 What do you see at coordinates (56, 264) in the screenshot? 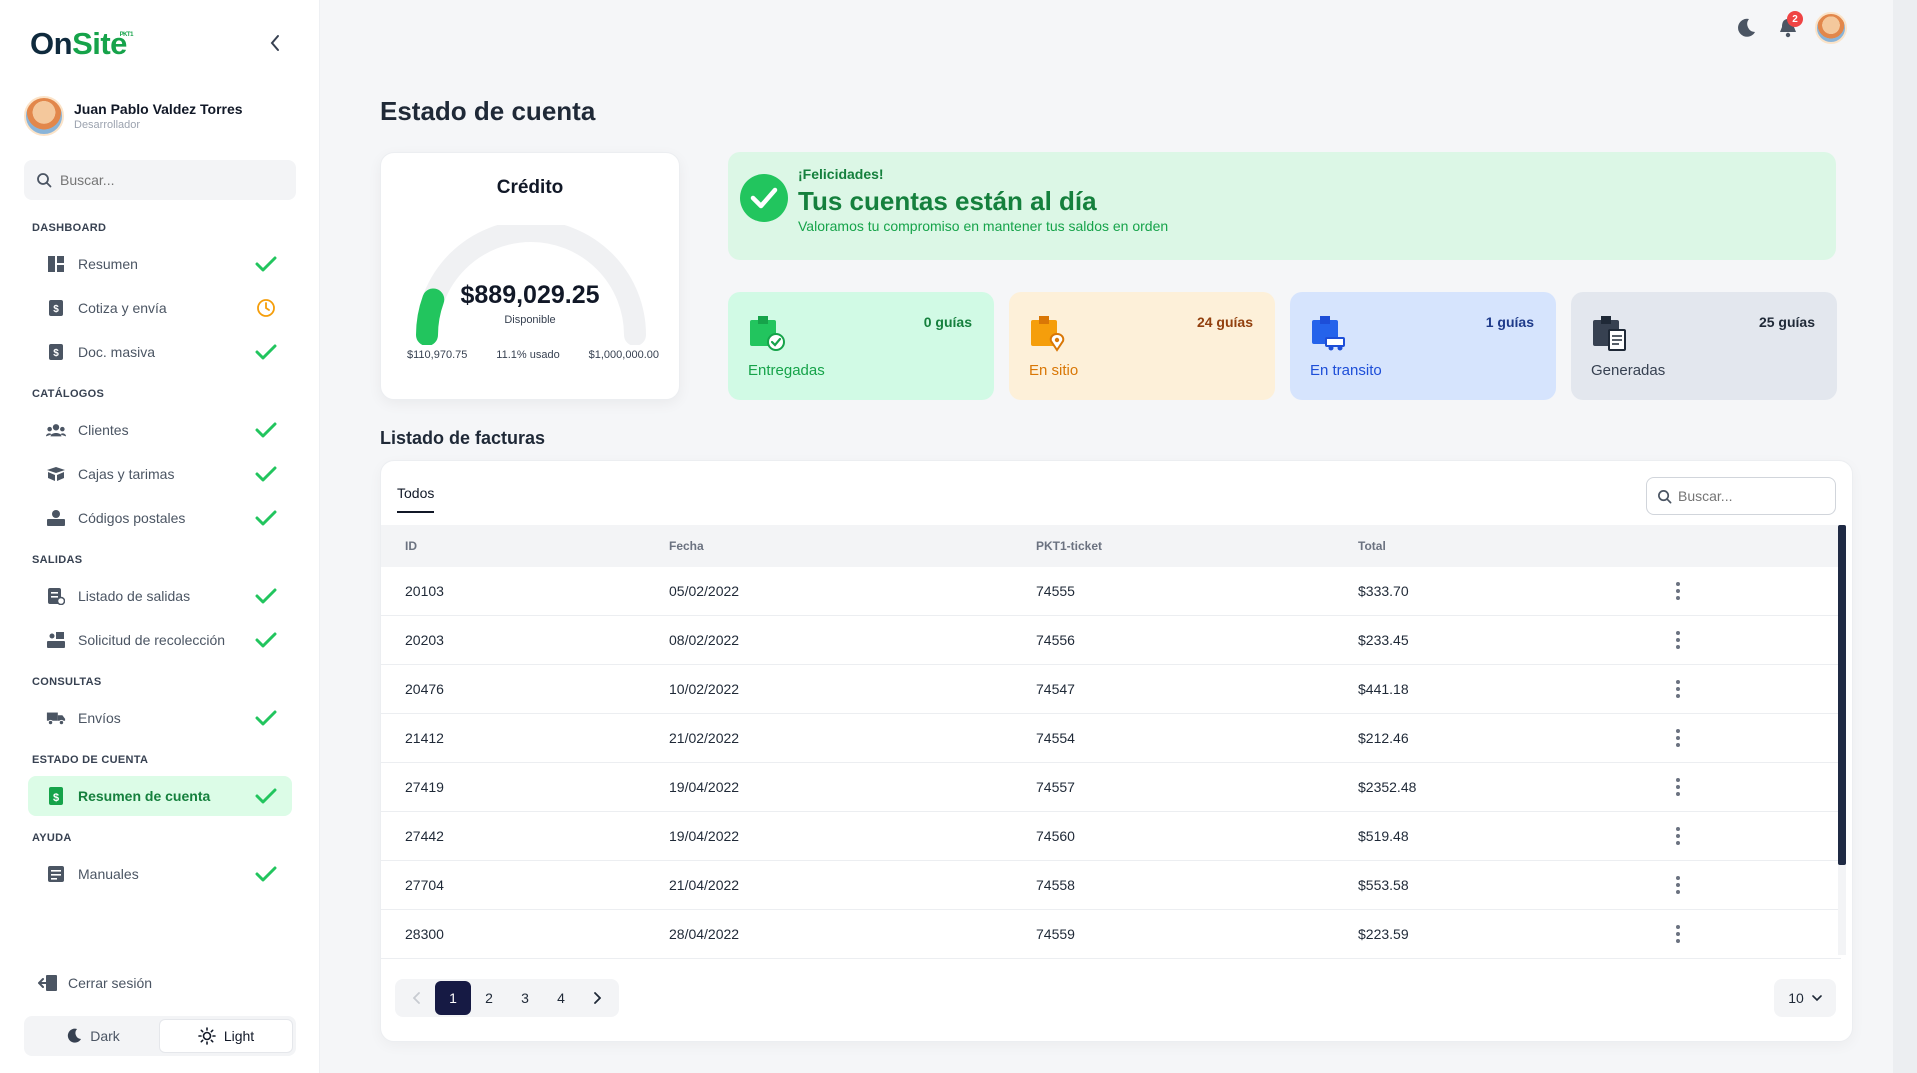
I see `dashboard-icon` at bounding box center [56, 264].